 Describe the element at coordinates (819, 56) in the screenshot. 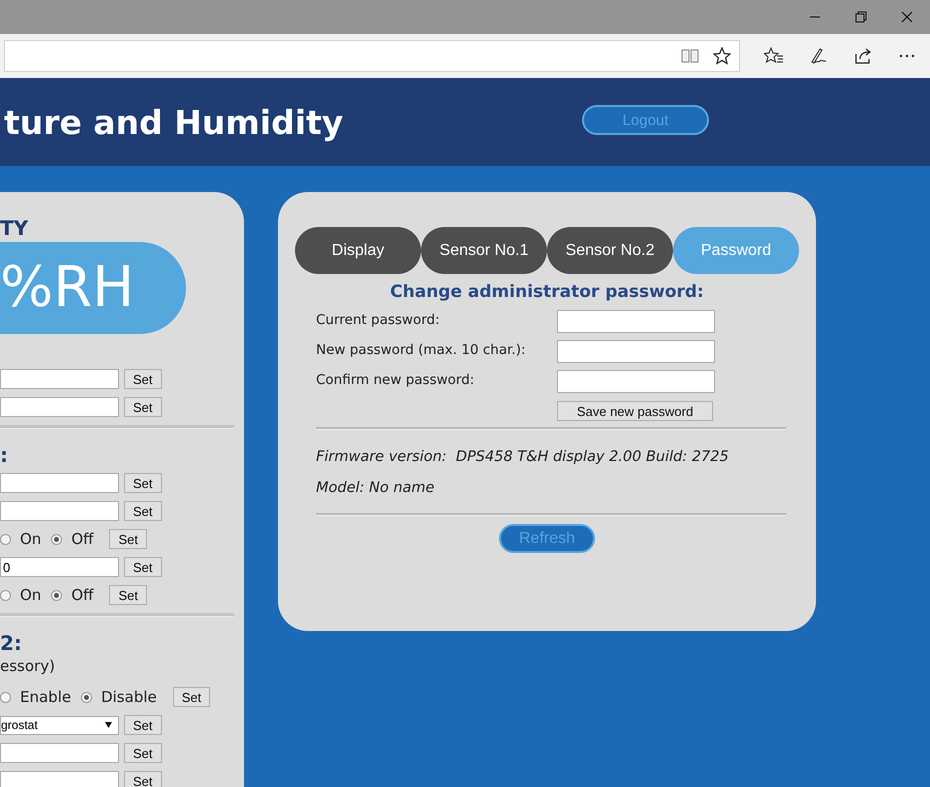

I see `pen-icon` at that location.